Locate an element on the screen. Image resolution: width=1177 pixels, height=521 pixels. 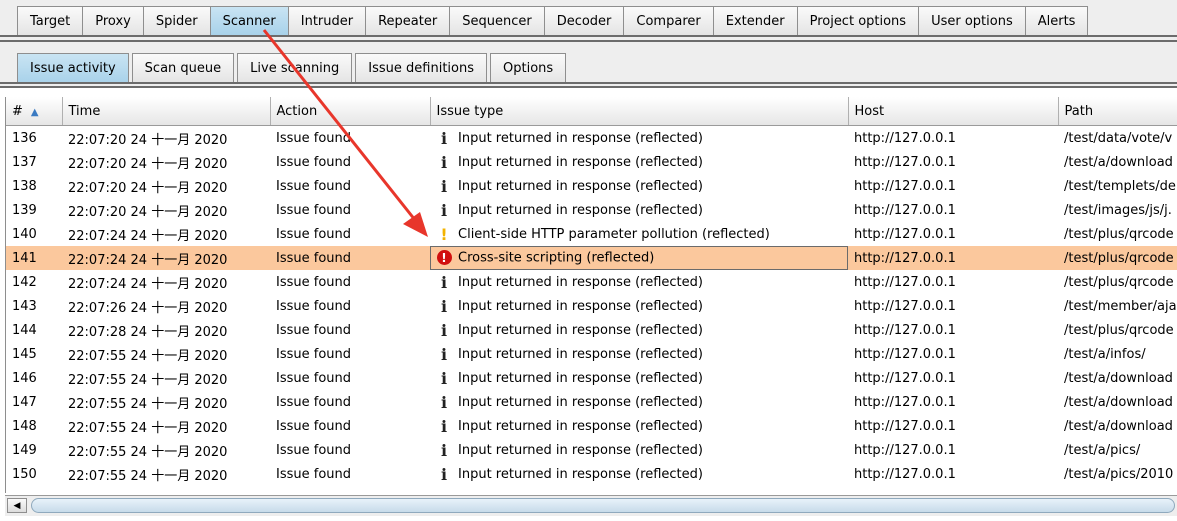
cell-time: 22:07:55 24 十一月 2020 is located at coordinates (148, 380).